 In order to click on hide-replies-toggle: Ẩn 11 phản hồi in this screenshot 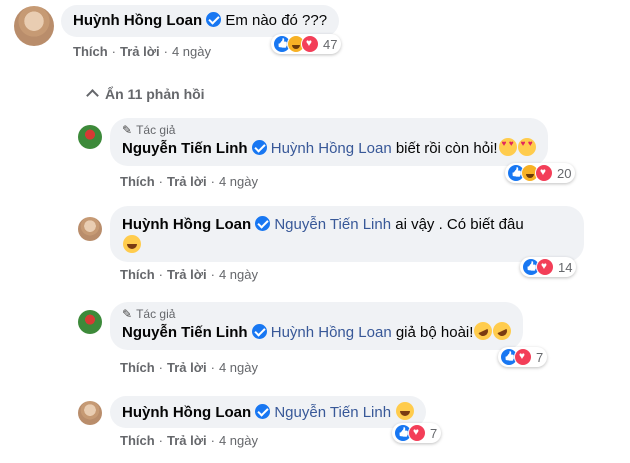, I will do `click(145, 94)`.